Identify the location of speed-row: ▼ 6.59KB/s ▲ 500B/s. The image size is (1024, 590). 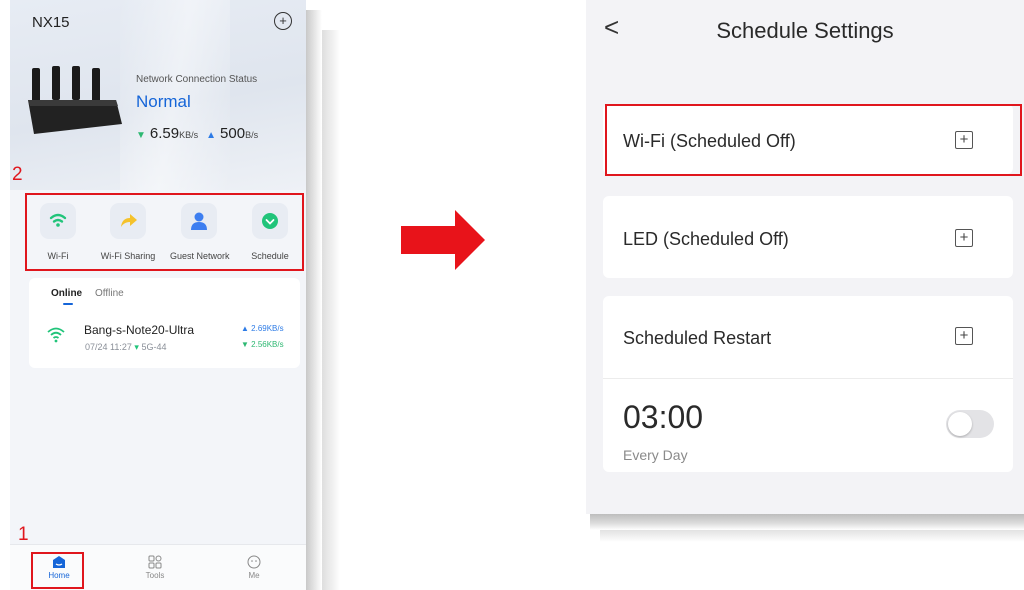
(197, 133).